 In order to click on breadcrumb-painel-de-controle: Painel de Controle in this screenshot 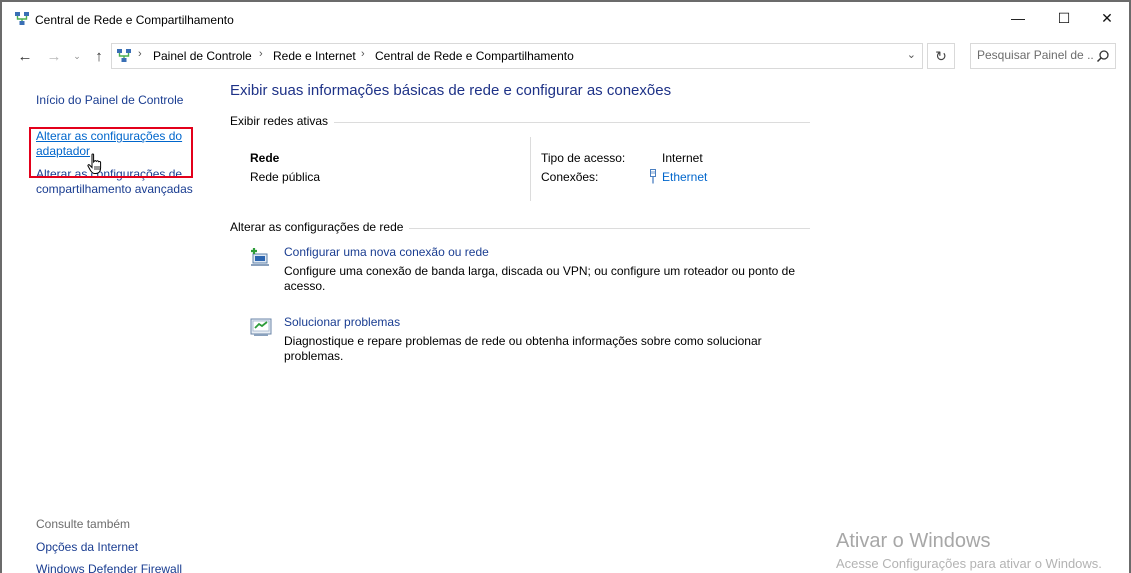, I will do `click(202, 56)`.